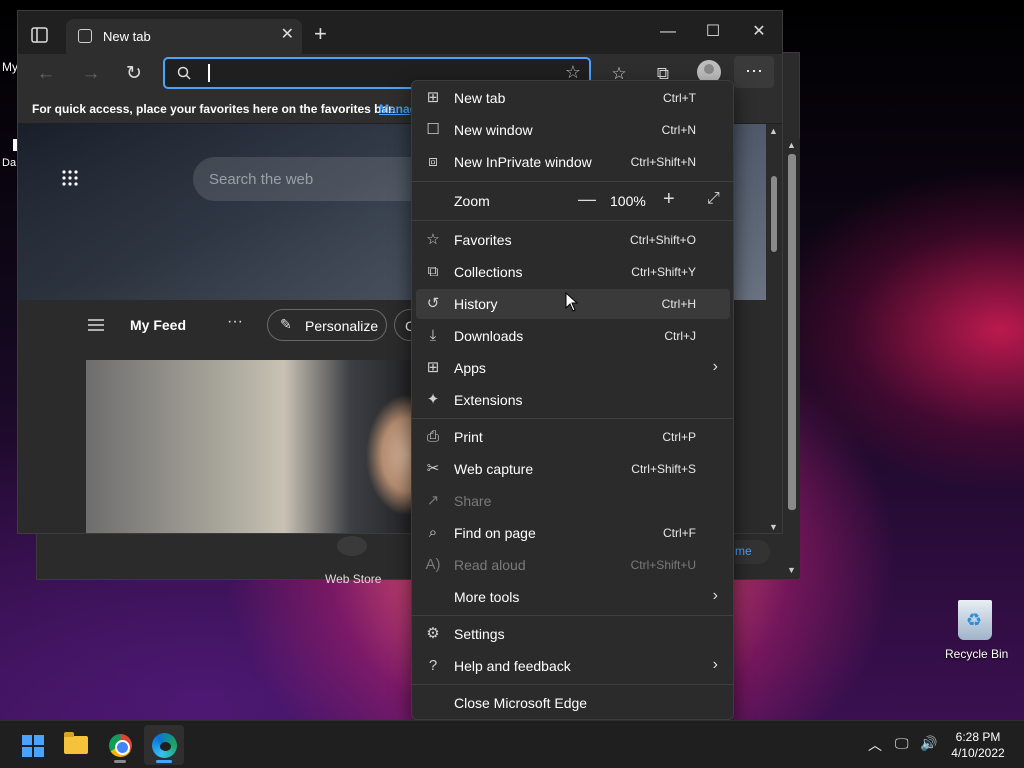 The width and height of the screenshot is (1024, 768). I want to click on web-store-label: Web Store, so click(353, 579).